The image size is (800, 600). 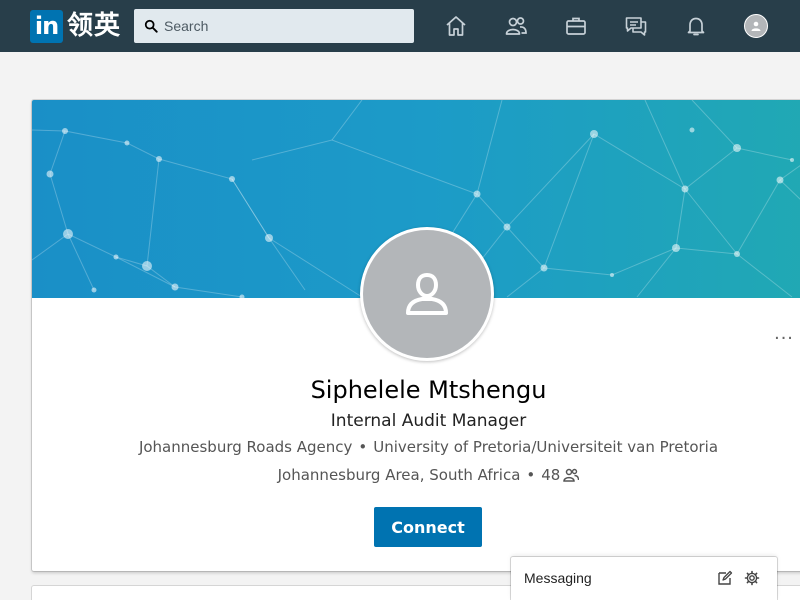 I want to click on linkedin-logo: in 领英, so click(x=75, y=26).